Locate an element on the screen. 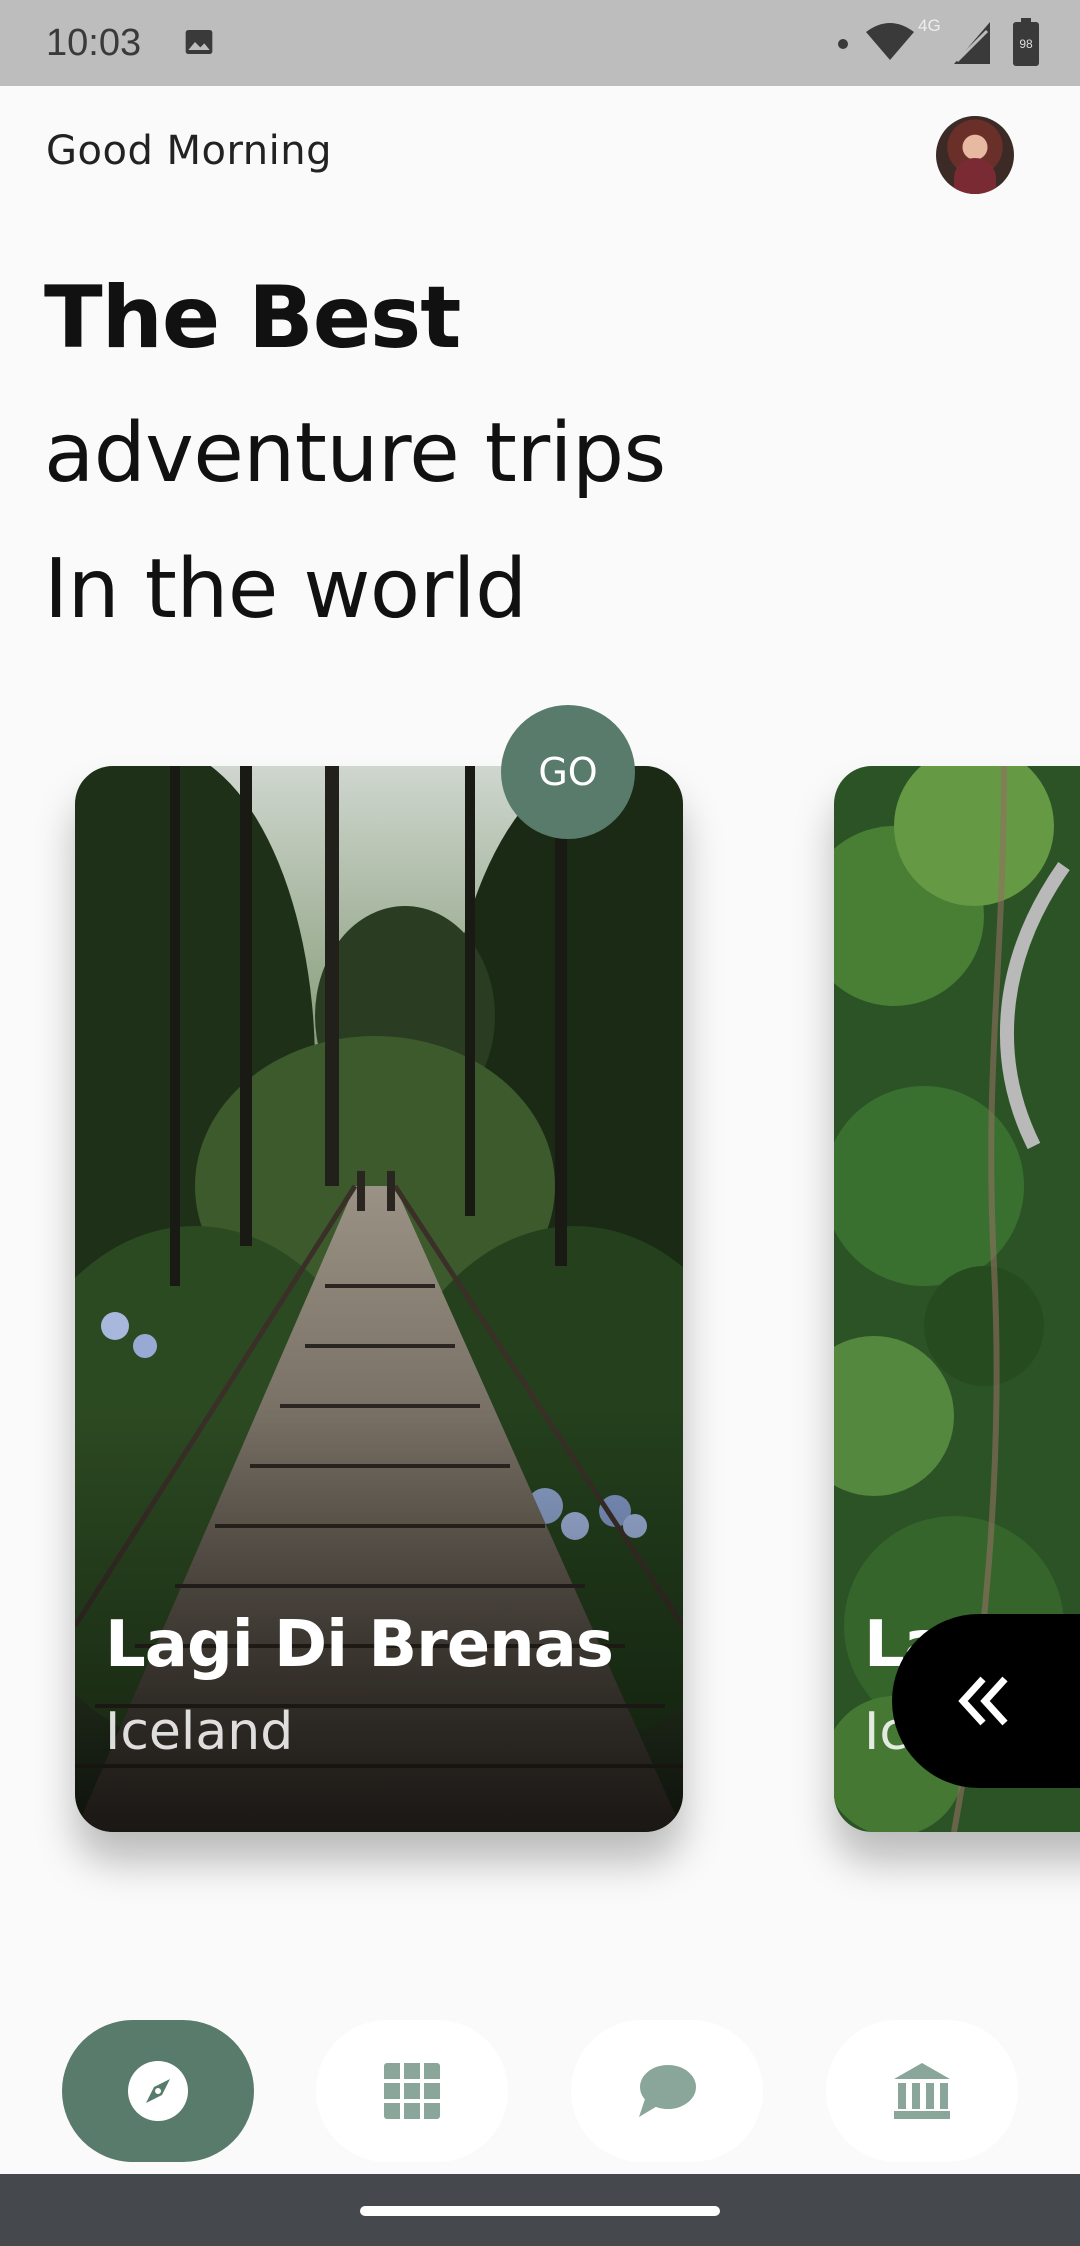  home-gesture-handle is located at coordinates (540, 2211).